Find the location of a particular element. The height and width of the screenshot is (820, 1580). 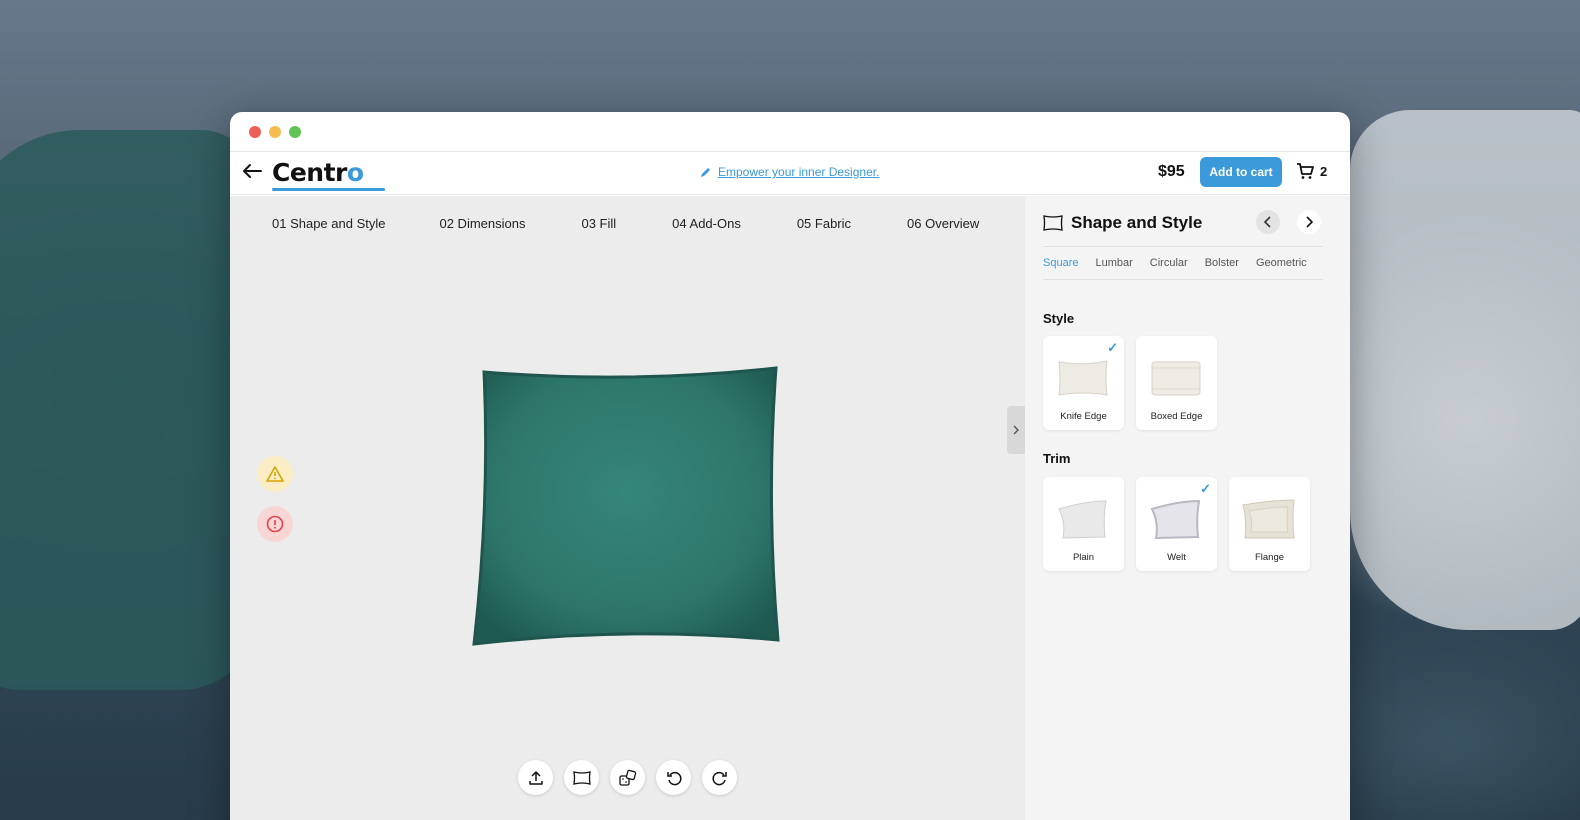

tab-square: Square is located at coordinates (1069, 263).